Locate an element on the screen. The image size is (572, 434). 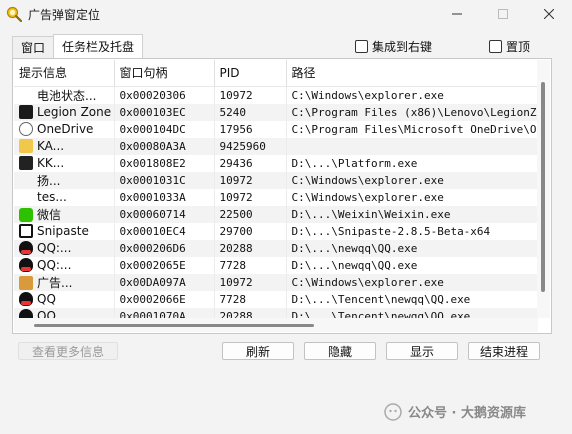
magnifier-app-icon is located at coordinates (14, 14).